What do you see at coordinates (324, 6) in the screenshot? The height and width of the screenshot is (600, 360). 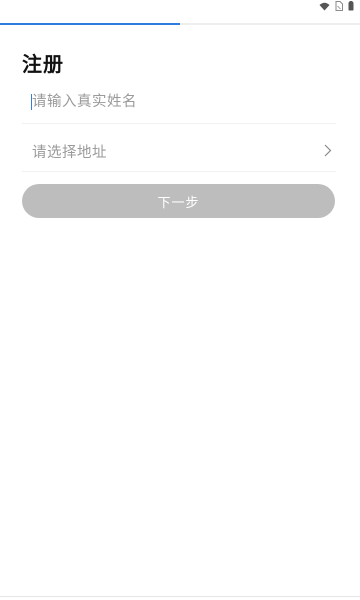 I see `wifi-icon` at bounding box center [324, 6].